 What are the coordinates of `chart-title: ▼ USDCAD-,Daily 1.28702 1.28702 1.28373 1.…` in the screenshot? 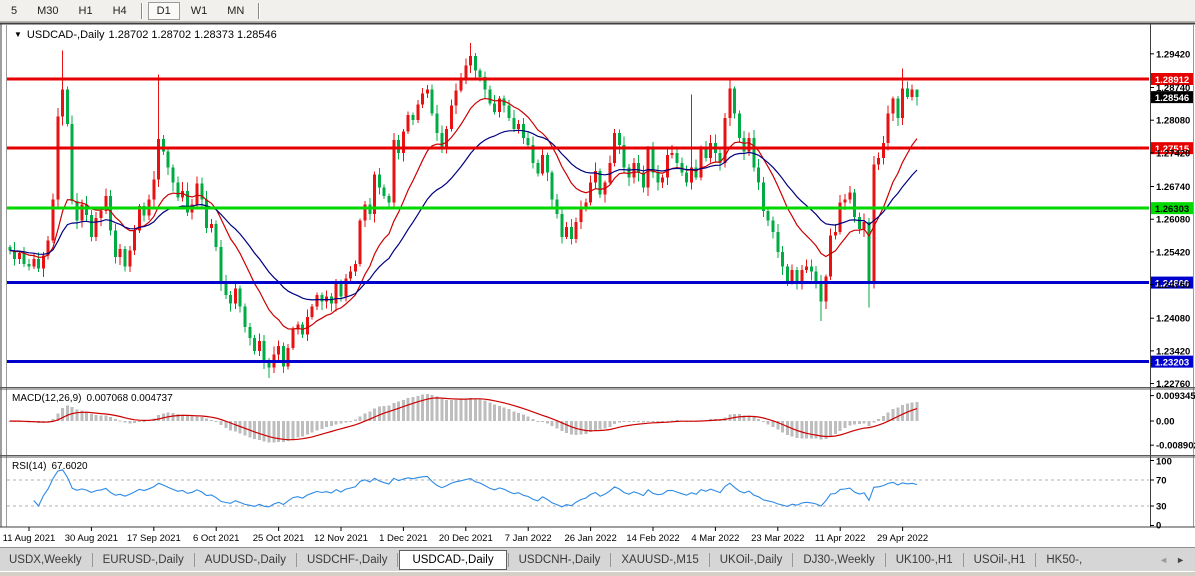 It's located at (147, 35).